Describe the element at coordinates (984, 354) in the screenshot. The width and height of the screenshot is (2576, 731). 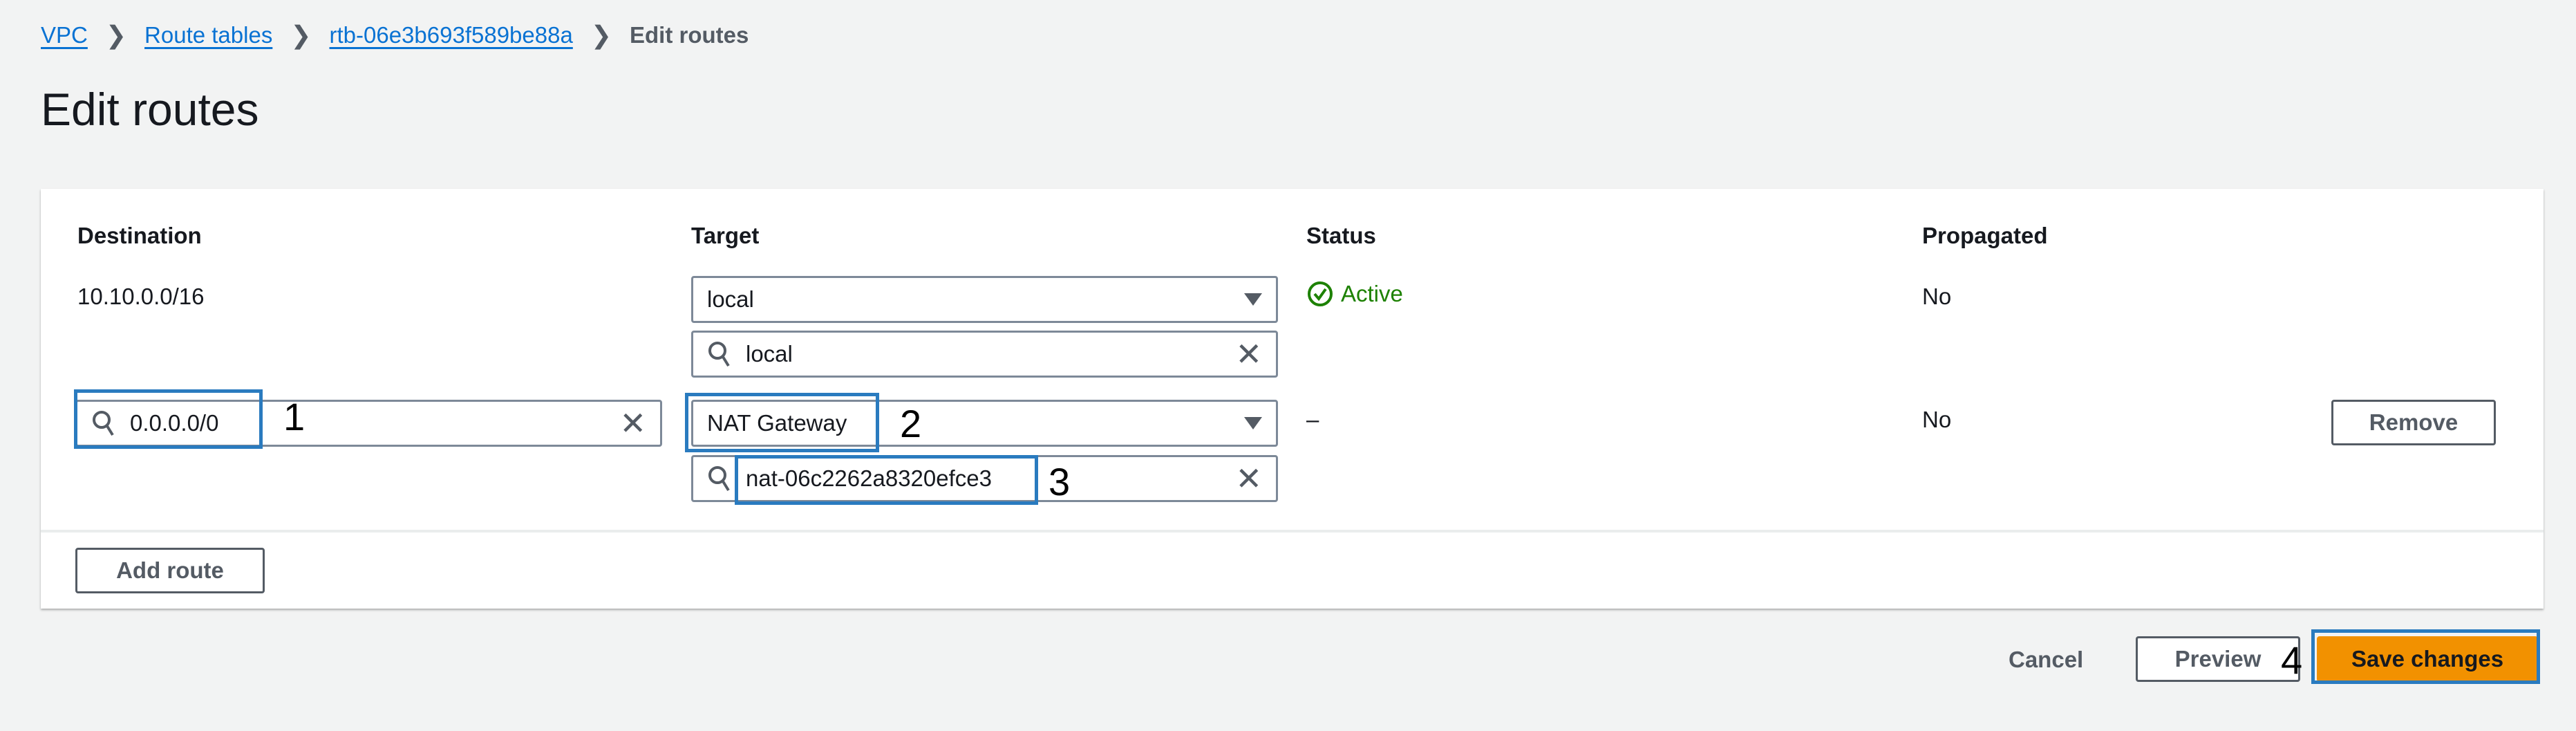
I see `target-search-input: local ✕` at that location.